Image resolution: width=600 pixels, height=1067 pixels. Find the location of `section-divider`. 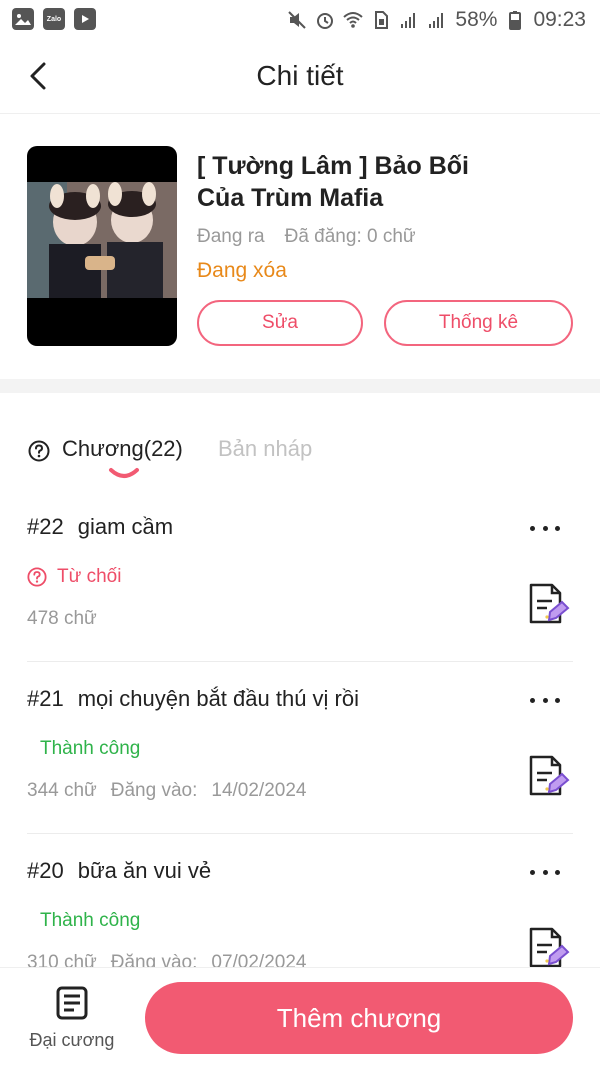

section-divider is located at coordinates (300, 386).